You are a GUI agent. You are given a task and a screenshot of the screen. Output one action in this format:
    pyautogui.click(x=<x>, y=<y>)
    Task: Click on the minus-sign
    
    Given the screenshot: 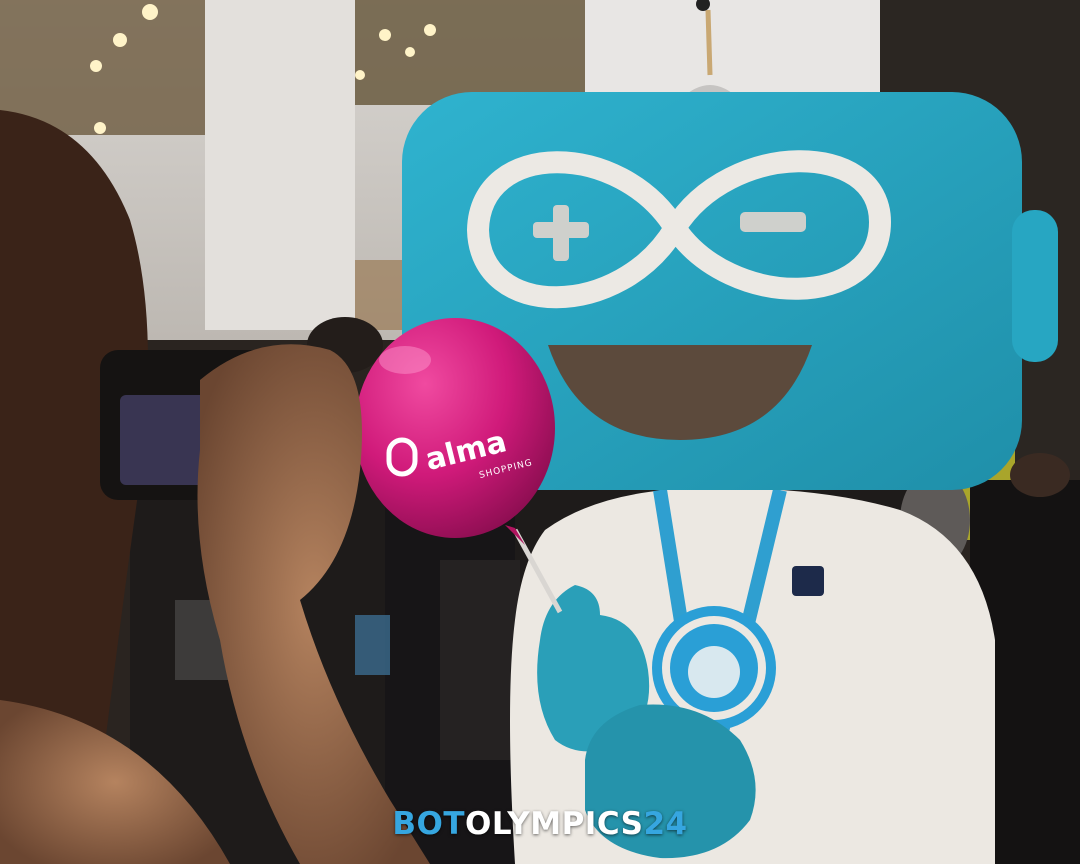 What is the action you would take?
    pyautogui.click(x=773, y=222)
    